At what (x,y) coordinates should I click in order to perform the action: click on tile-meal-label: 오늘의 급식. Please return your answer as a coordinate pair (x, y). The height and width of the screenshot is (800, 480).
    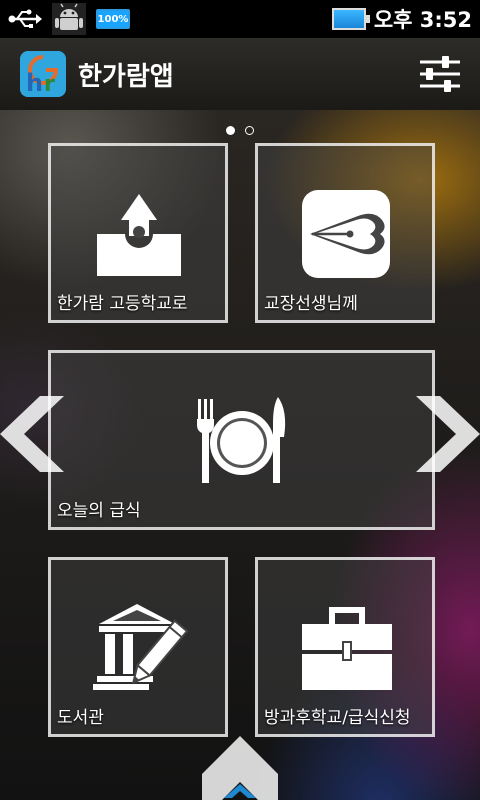
    Looking at the image, I should click on (99, 511).